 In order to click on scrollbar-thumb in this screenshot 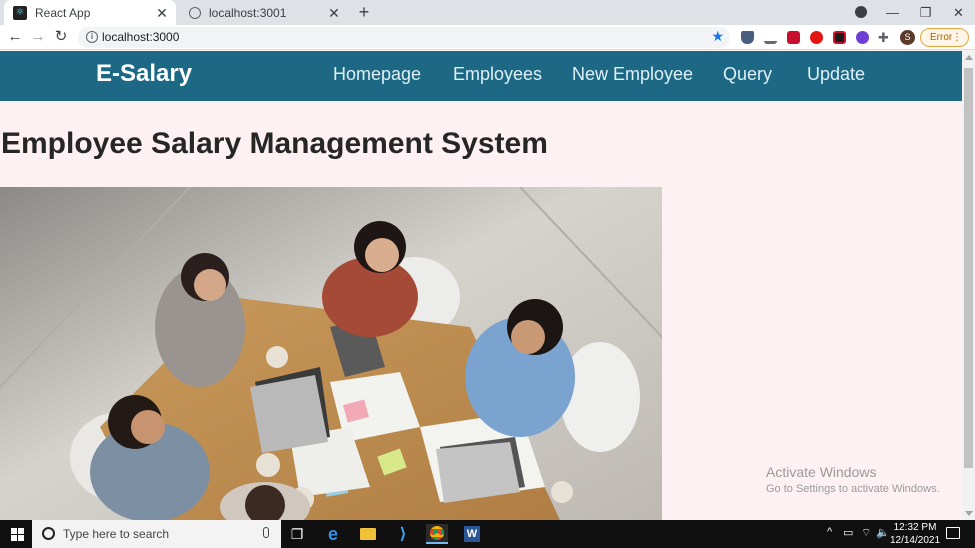, I will do `click(968, 268)`.